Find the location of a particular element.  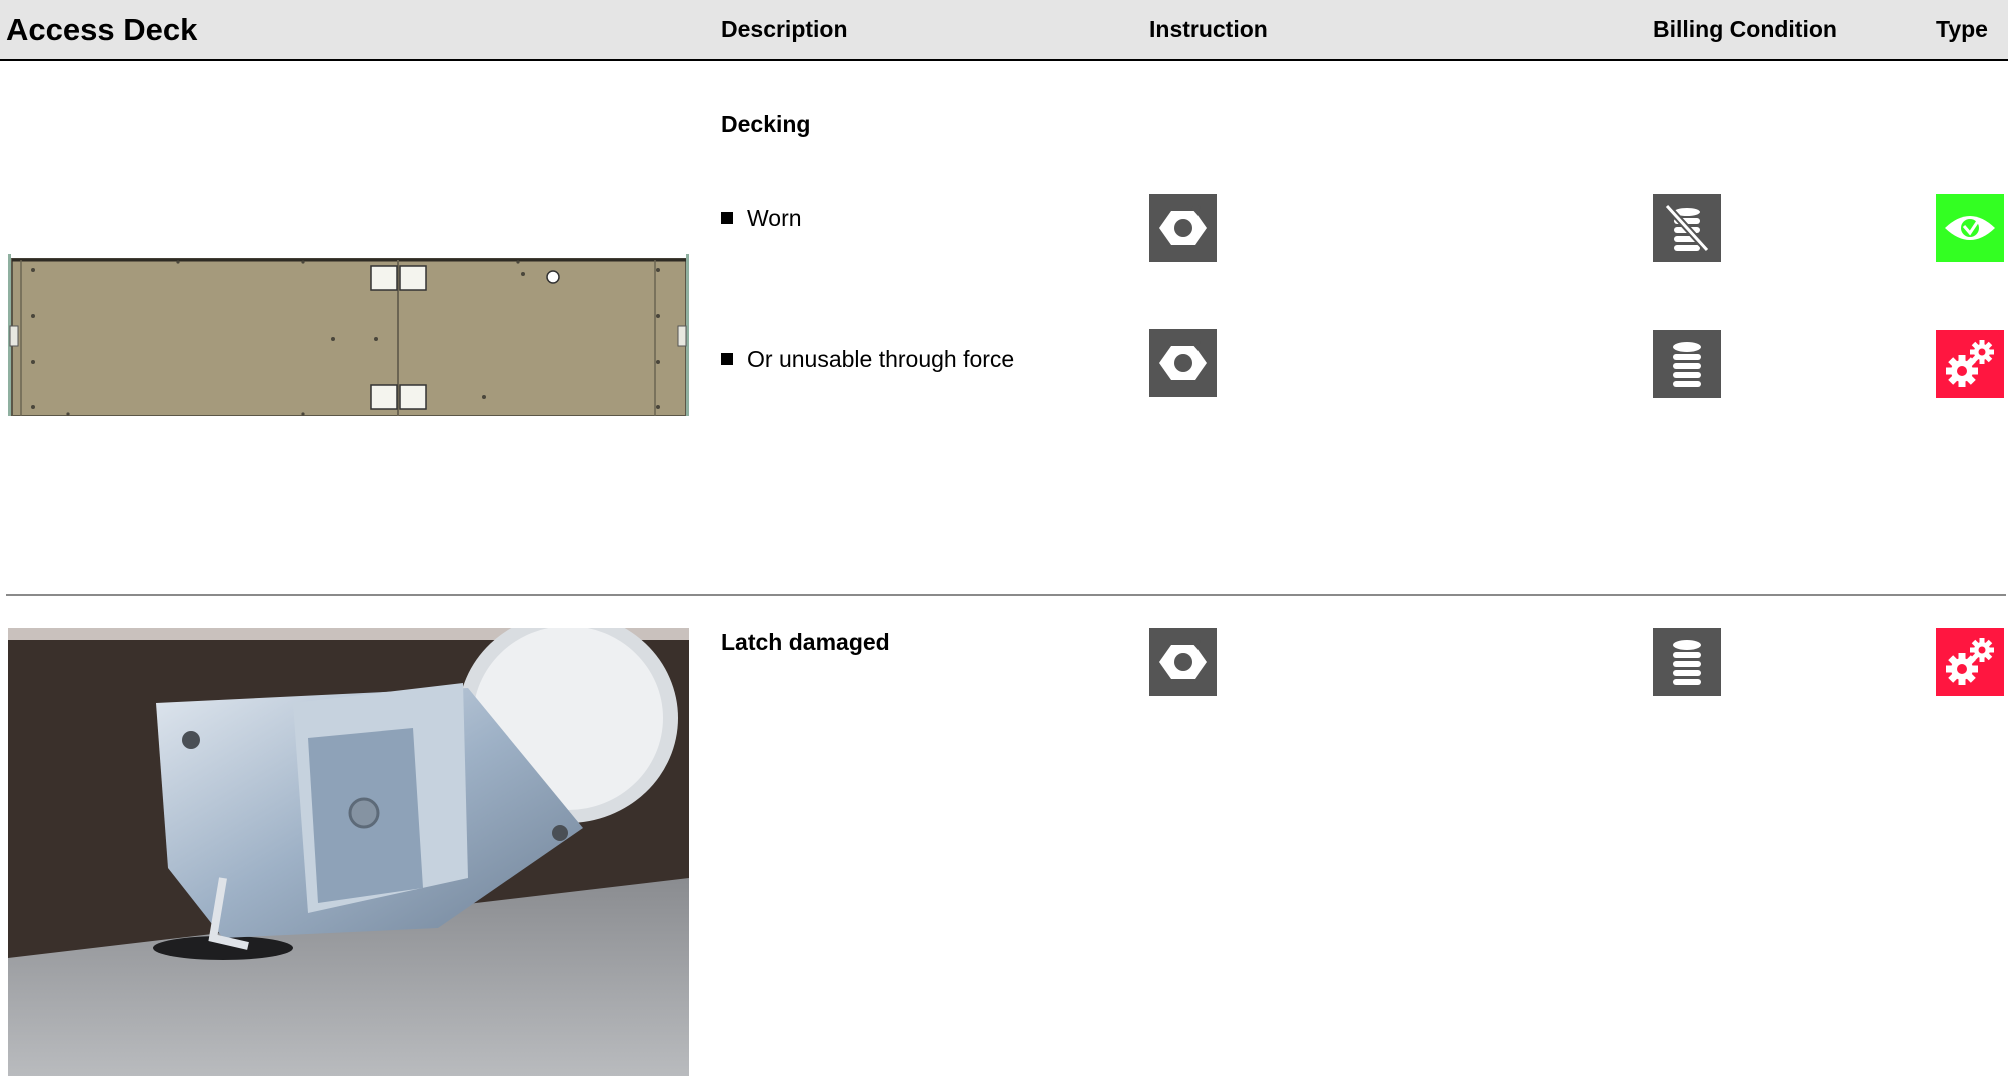

column-header-description: Description is located at coordinates (784, 29).